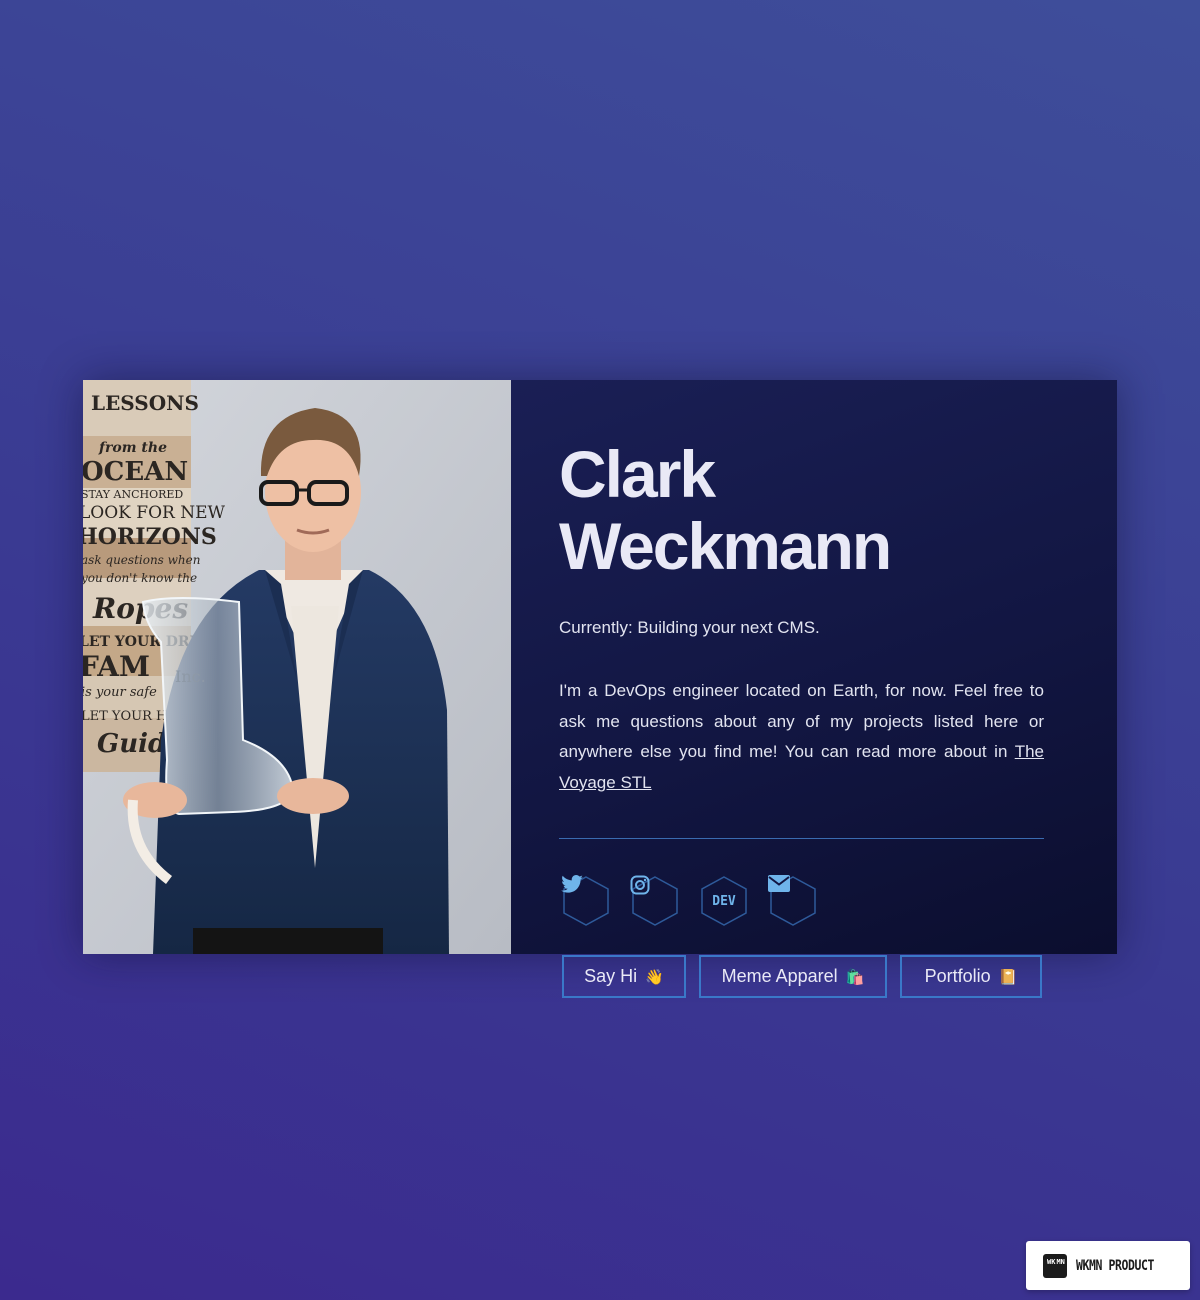 The height and width of the screenshot is (1300, 1200). What do you see at coordinates (586, 901) in the screenshot?
I see `twitter-link` at bounding box center [586, 901].